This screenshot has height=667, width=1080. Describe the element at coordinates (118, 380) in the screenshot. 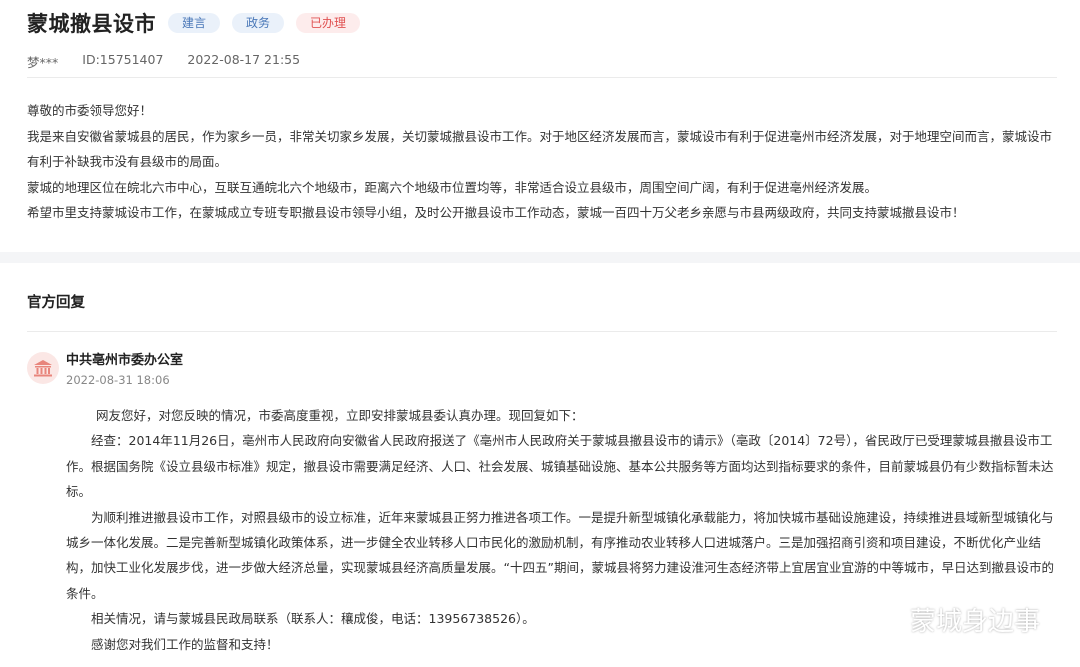

I see `reply-datetime: 2022-08-31 18:06` at that location.